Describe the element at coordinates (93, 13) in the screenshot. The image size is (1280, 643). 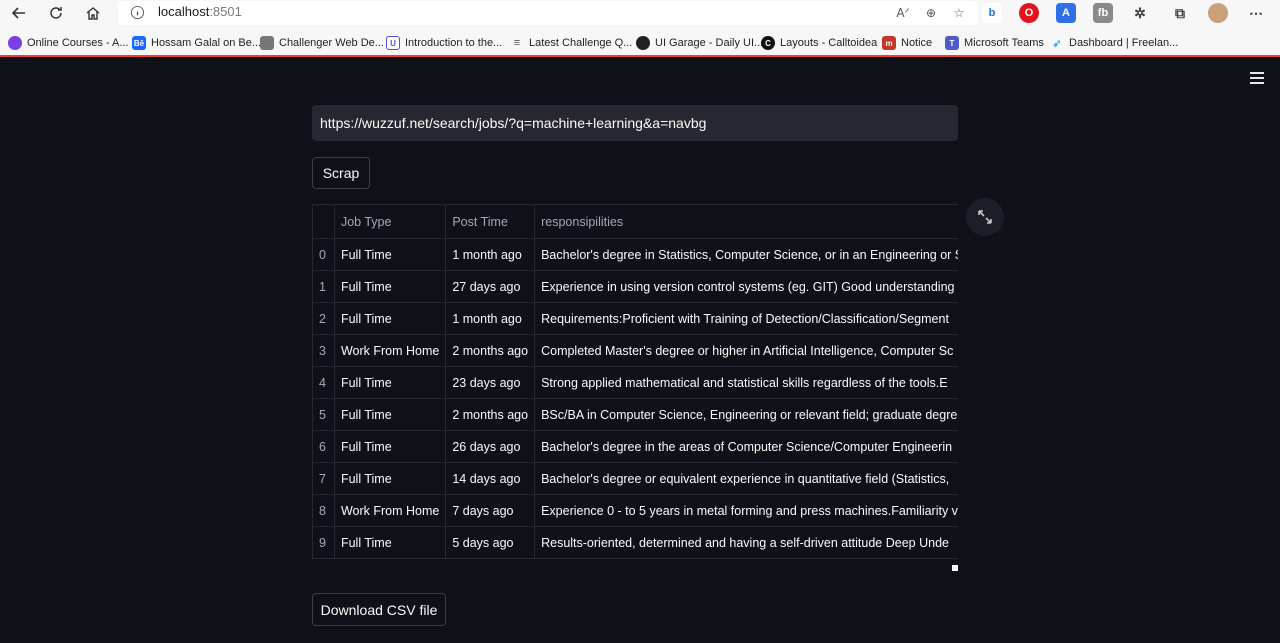
I see `home-icon` at that location.